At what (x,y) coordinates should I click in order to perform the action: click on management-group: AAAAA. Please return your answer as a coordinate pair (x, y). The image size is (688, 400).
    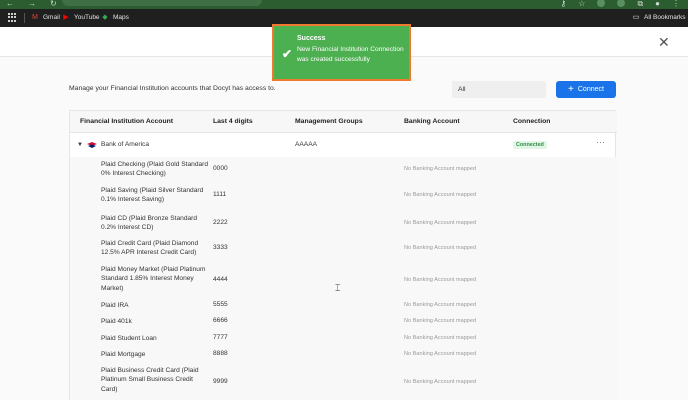
    Looking at the image, I should click on (306, 144).